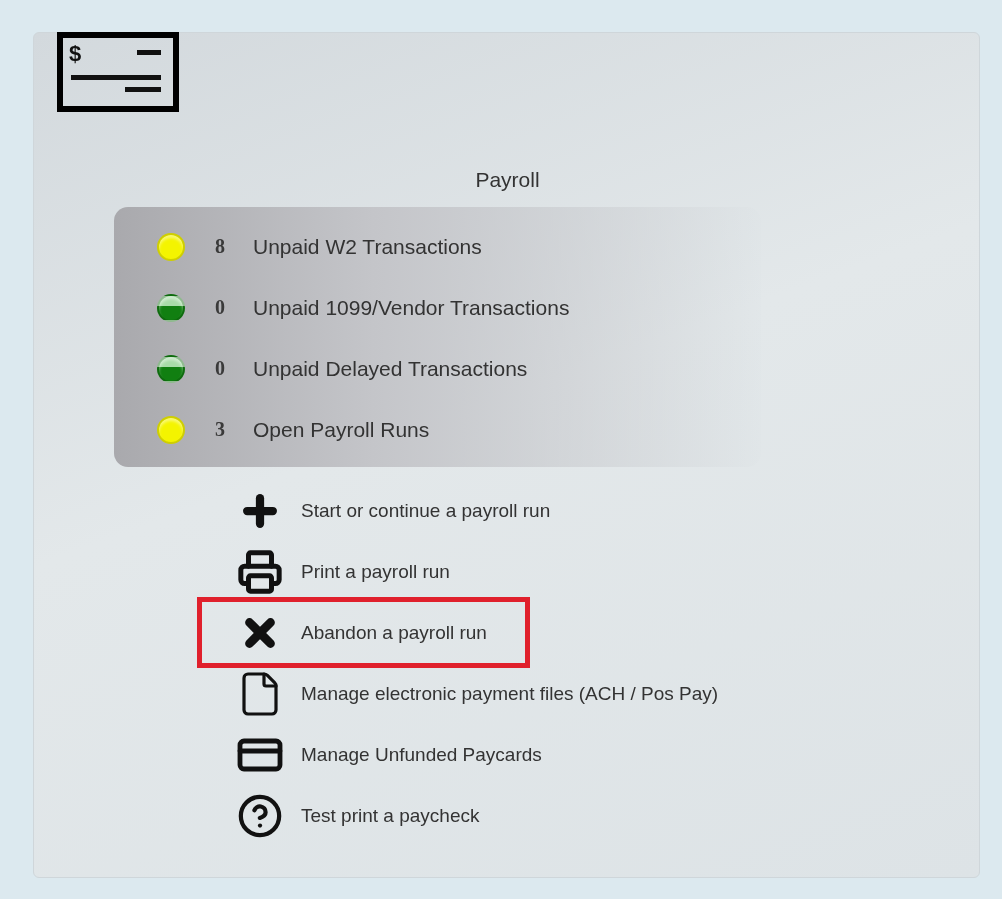 This screenshot has width=1002, height=899. Describe the element at coordinates (360, 815) in the screenshot. I see `action-link: Test print a paycheck` at that location.